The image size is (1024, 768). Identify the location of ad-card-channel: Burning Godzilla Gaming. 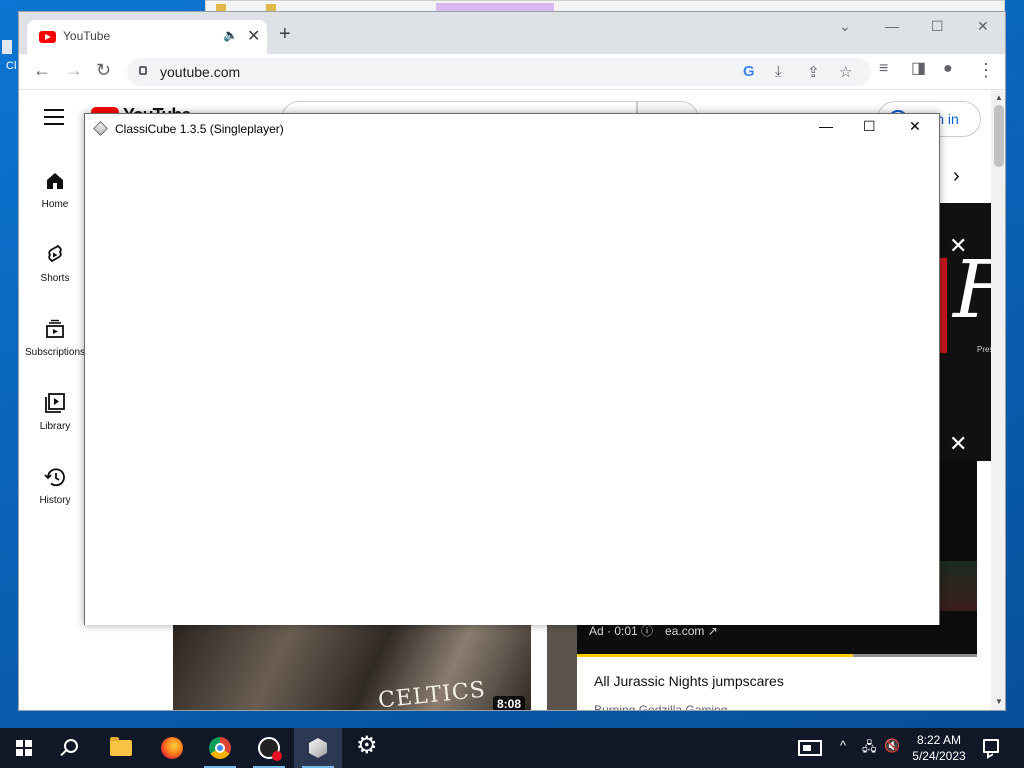
(660, 706).